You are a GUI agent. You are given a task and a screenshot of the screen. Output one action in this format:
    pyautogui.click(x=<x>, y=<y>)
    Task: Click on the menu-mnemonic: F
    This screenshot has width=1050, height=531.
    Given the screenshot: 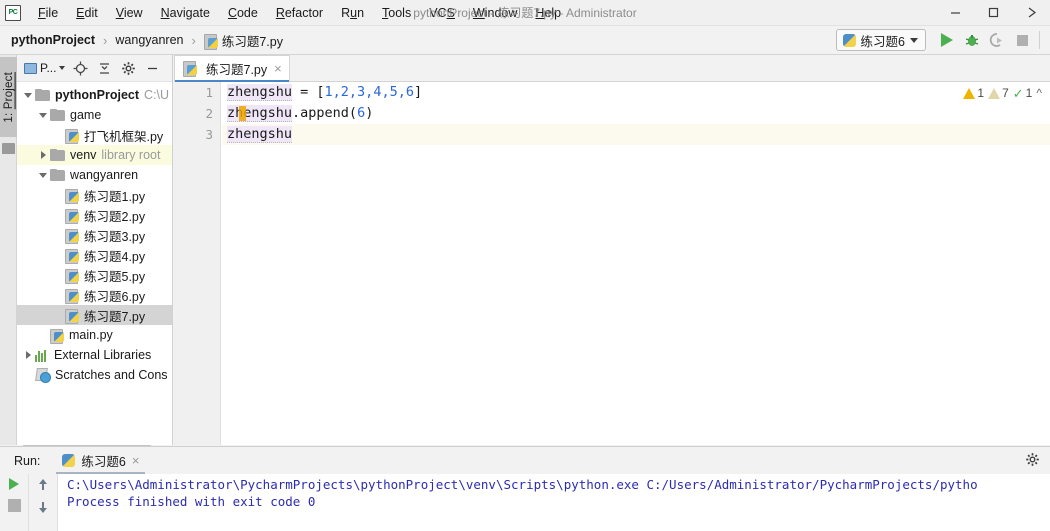 What is the action you would take?
    pyautogui.click(x=42, y=12)
    